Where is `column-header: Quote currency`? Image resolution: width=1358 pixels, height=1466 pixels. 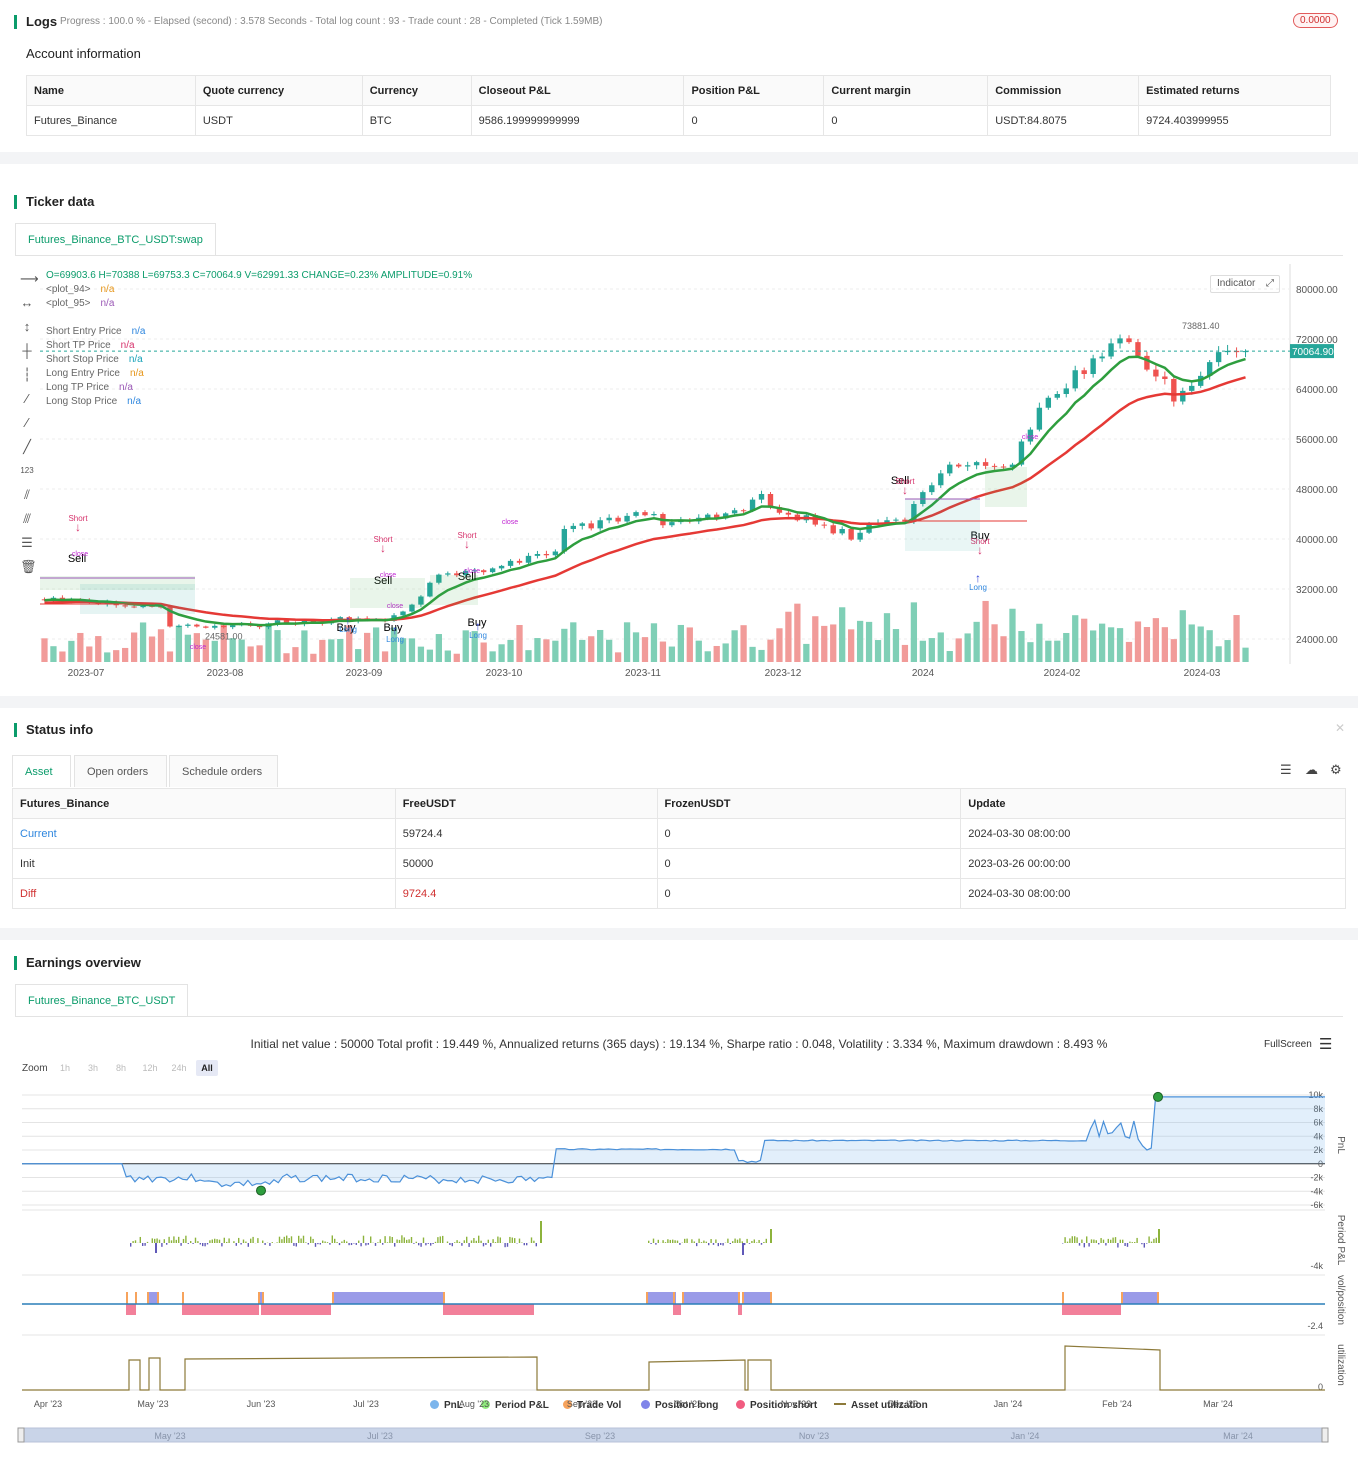
column-header: Quote currency is located at coordinates (278, 90).